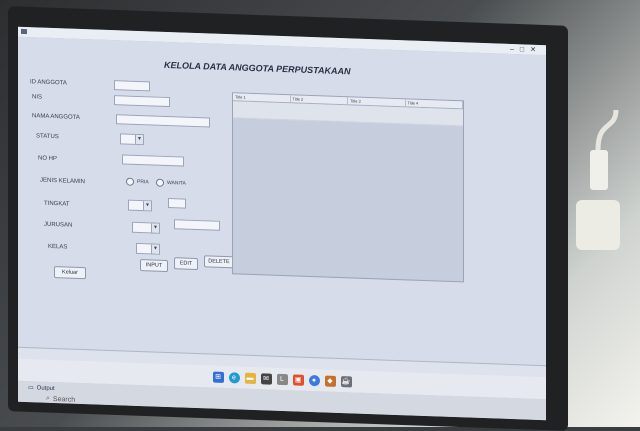 This screenshot has width=640, height=431. Describe the element at coordinates (218, 377) in the screenshot. I see `windows-start-icon: ⊞` at that location.